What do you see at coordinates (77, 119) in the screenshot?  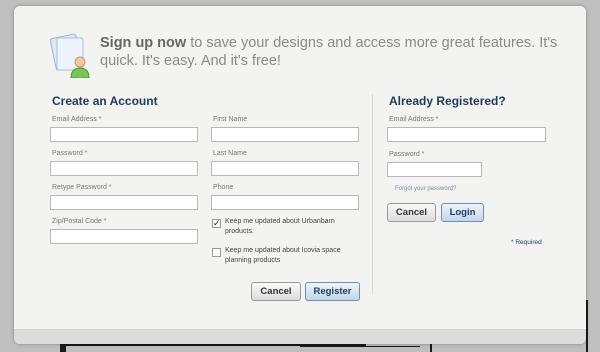 I see `email-label: Email Address *` at bounding box center [77, 119].